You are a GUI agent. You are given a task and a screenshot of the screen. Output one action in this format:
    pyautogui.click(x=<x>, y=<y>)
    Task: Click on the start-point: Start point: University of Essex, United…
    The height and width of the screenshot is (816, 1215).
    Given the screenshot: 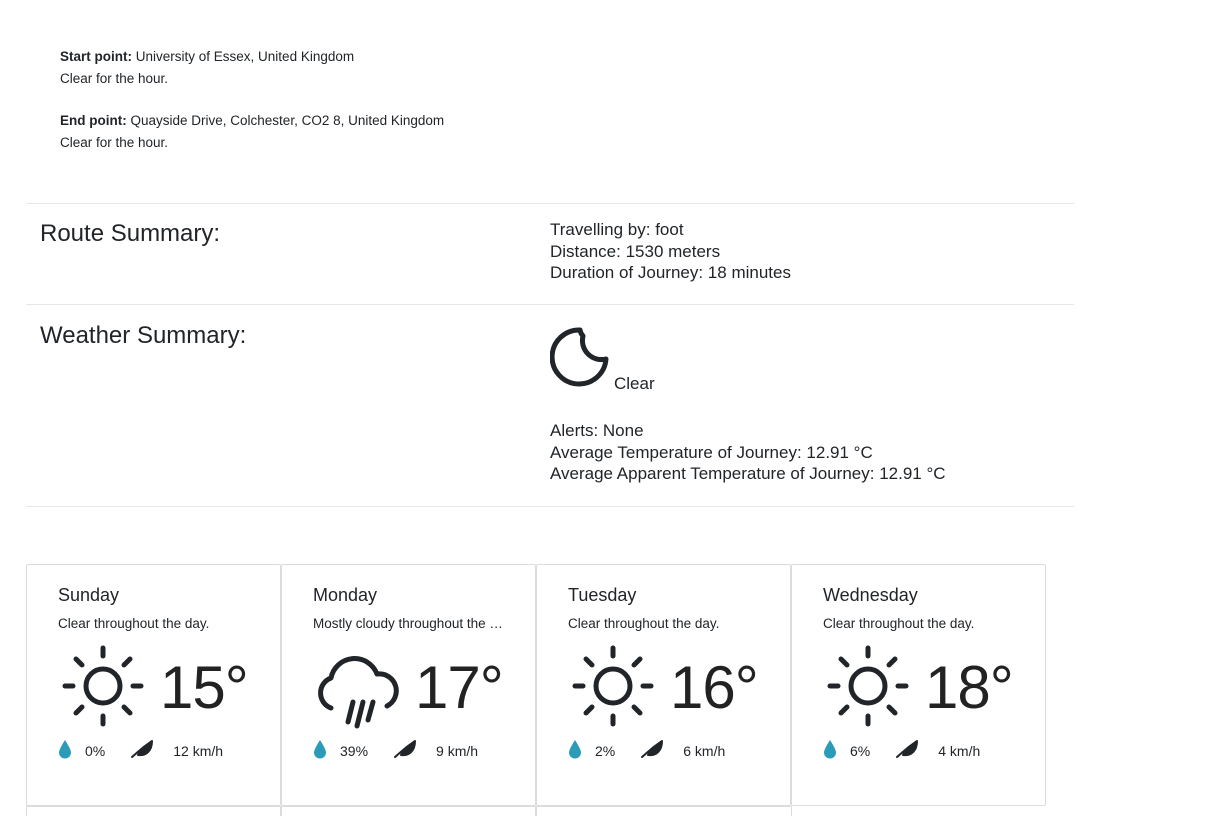 What is the action you would take?
    pyautogui.click(x=252, y=67)
    